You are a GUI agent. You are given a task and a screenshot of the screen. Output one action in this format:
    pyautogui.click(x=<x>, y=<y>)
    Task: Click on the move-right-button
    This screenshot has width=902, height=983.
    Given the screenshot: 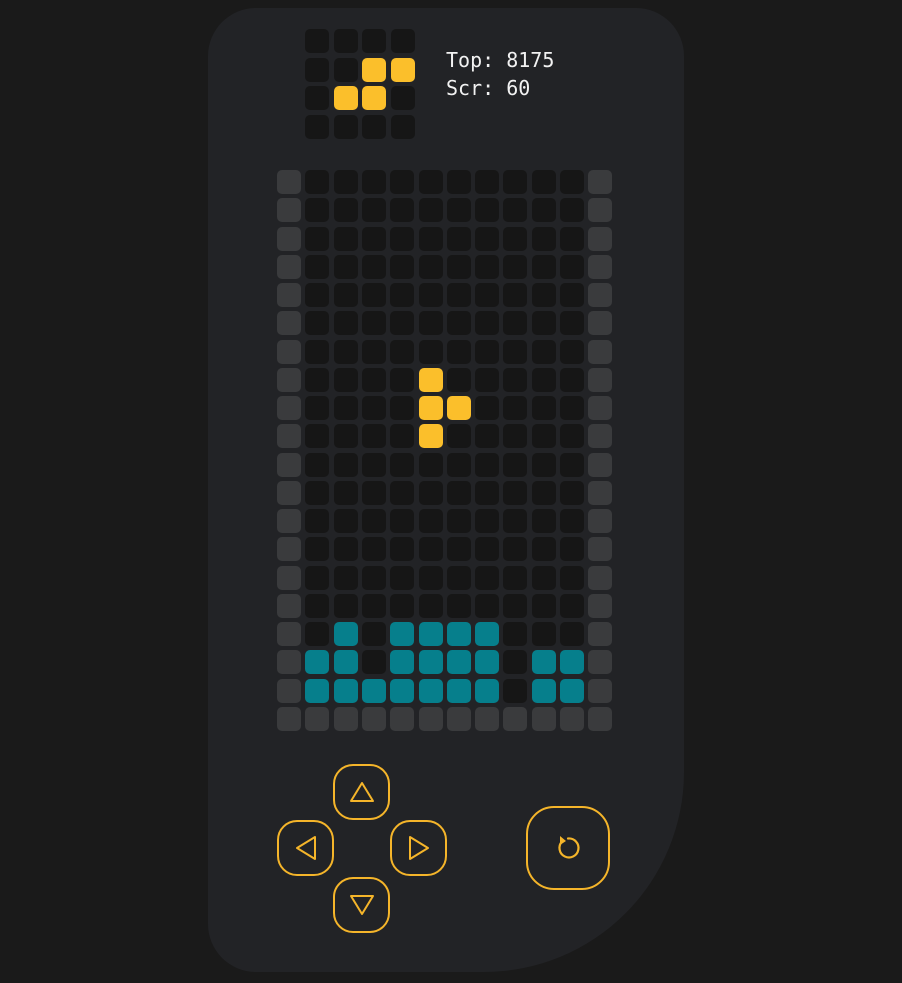 What is the action you would take?
    pyautogui.click(x=418, y=848)
    